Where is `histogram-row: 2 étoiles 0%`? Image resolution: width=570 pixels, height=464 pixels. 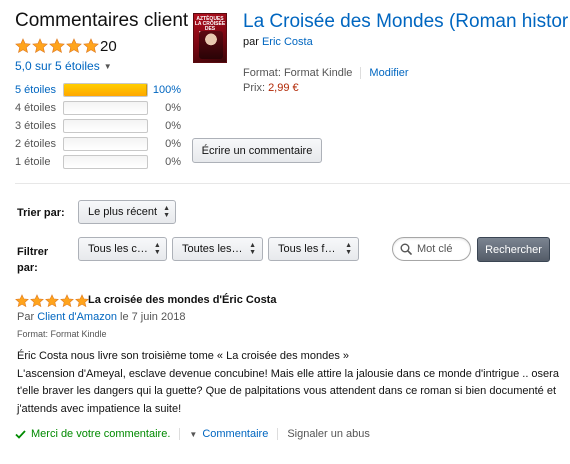 histogram-row: 2 étoiles 0% is located at coordinates (100, 143).